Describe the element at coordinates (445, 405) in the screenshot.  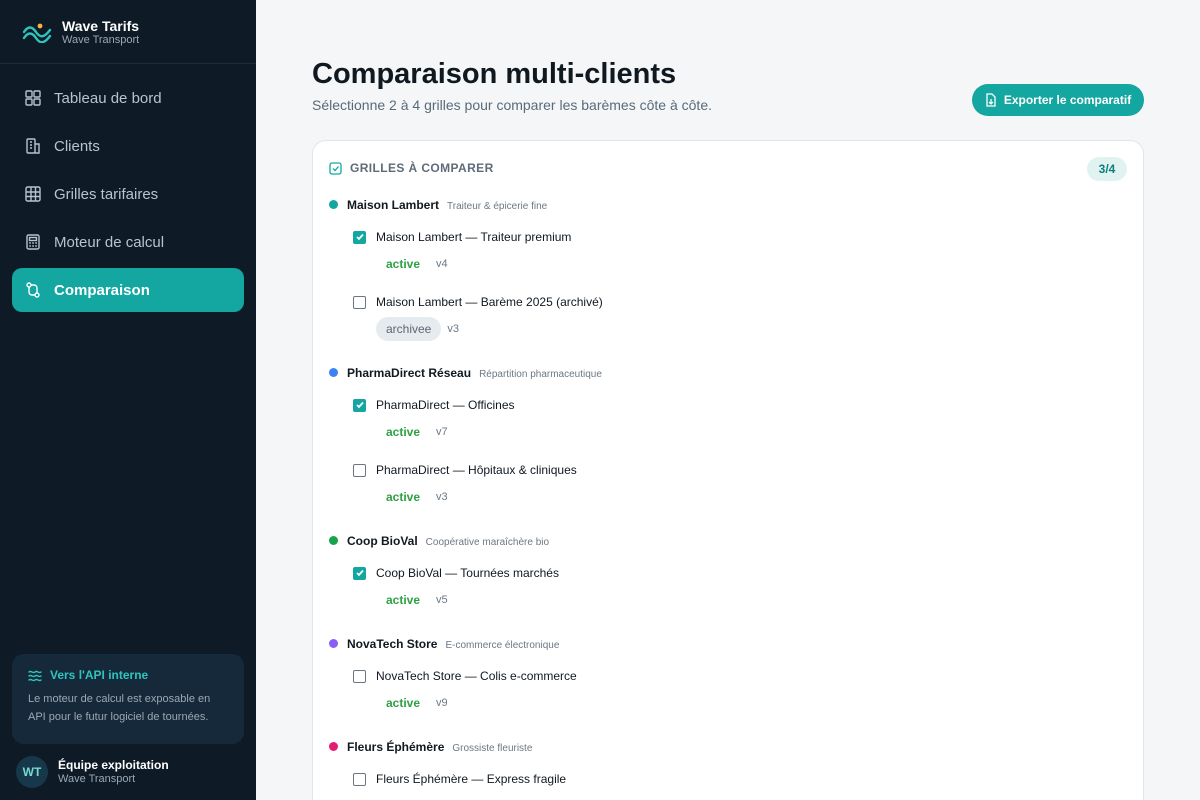
I see `grid-name: PharmaDirect — Officines` at that location.